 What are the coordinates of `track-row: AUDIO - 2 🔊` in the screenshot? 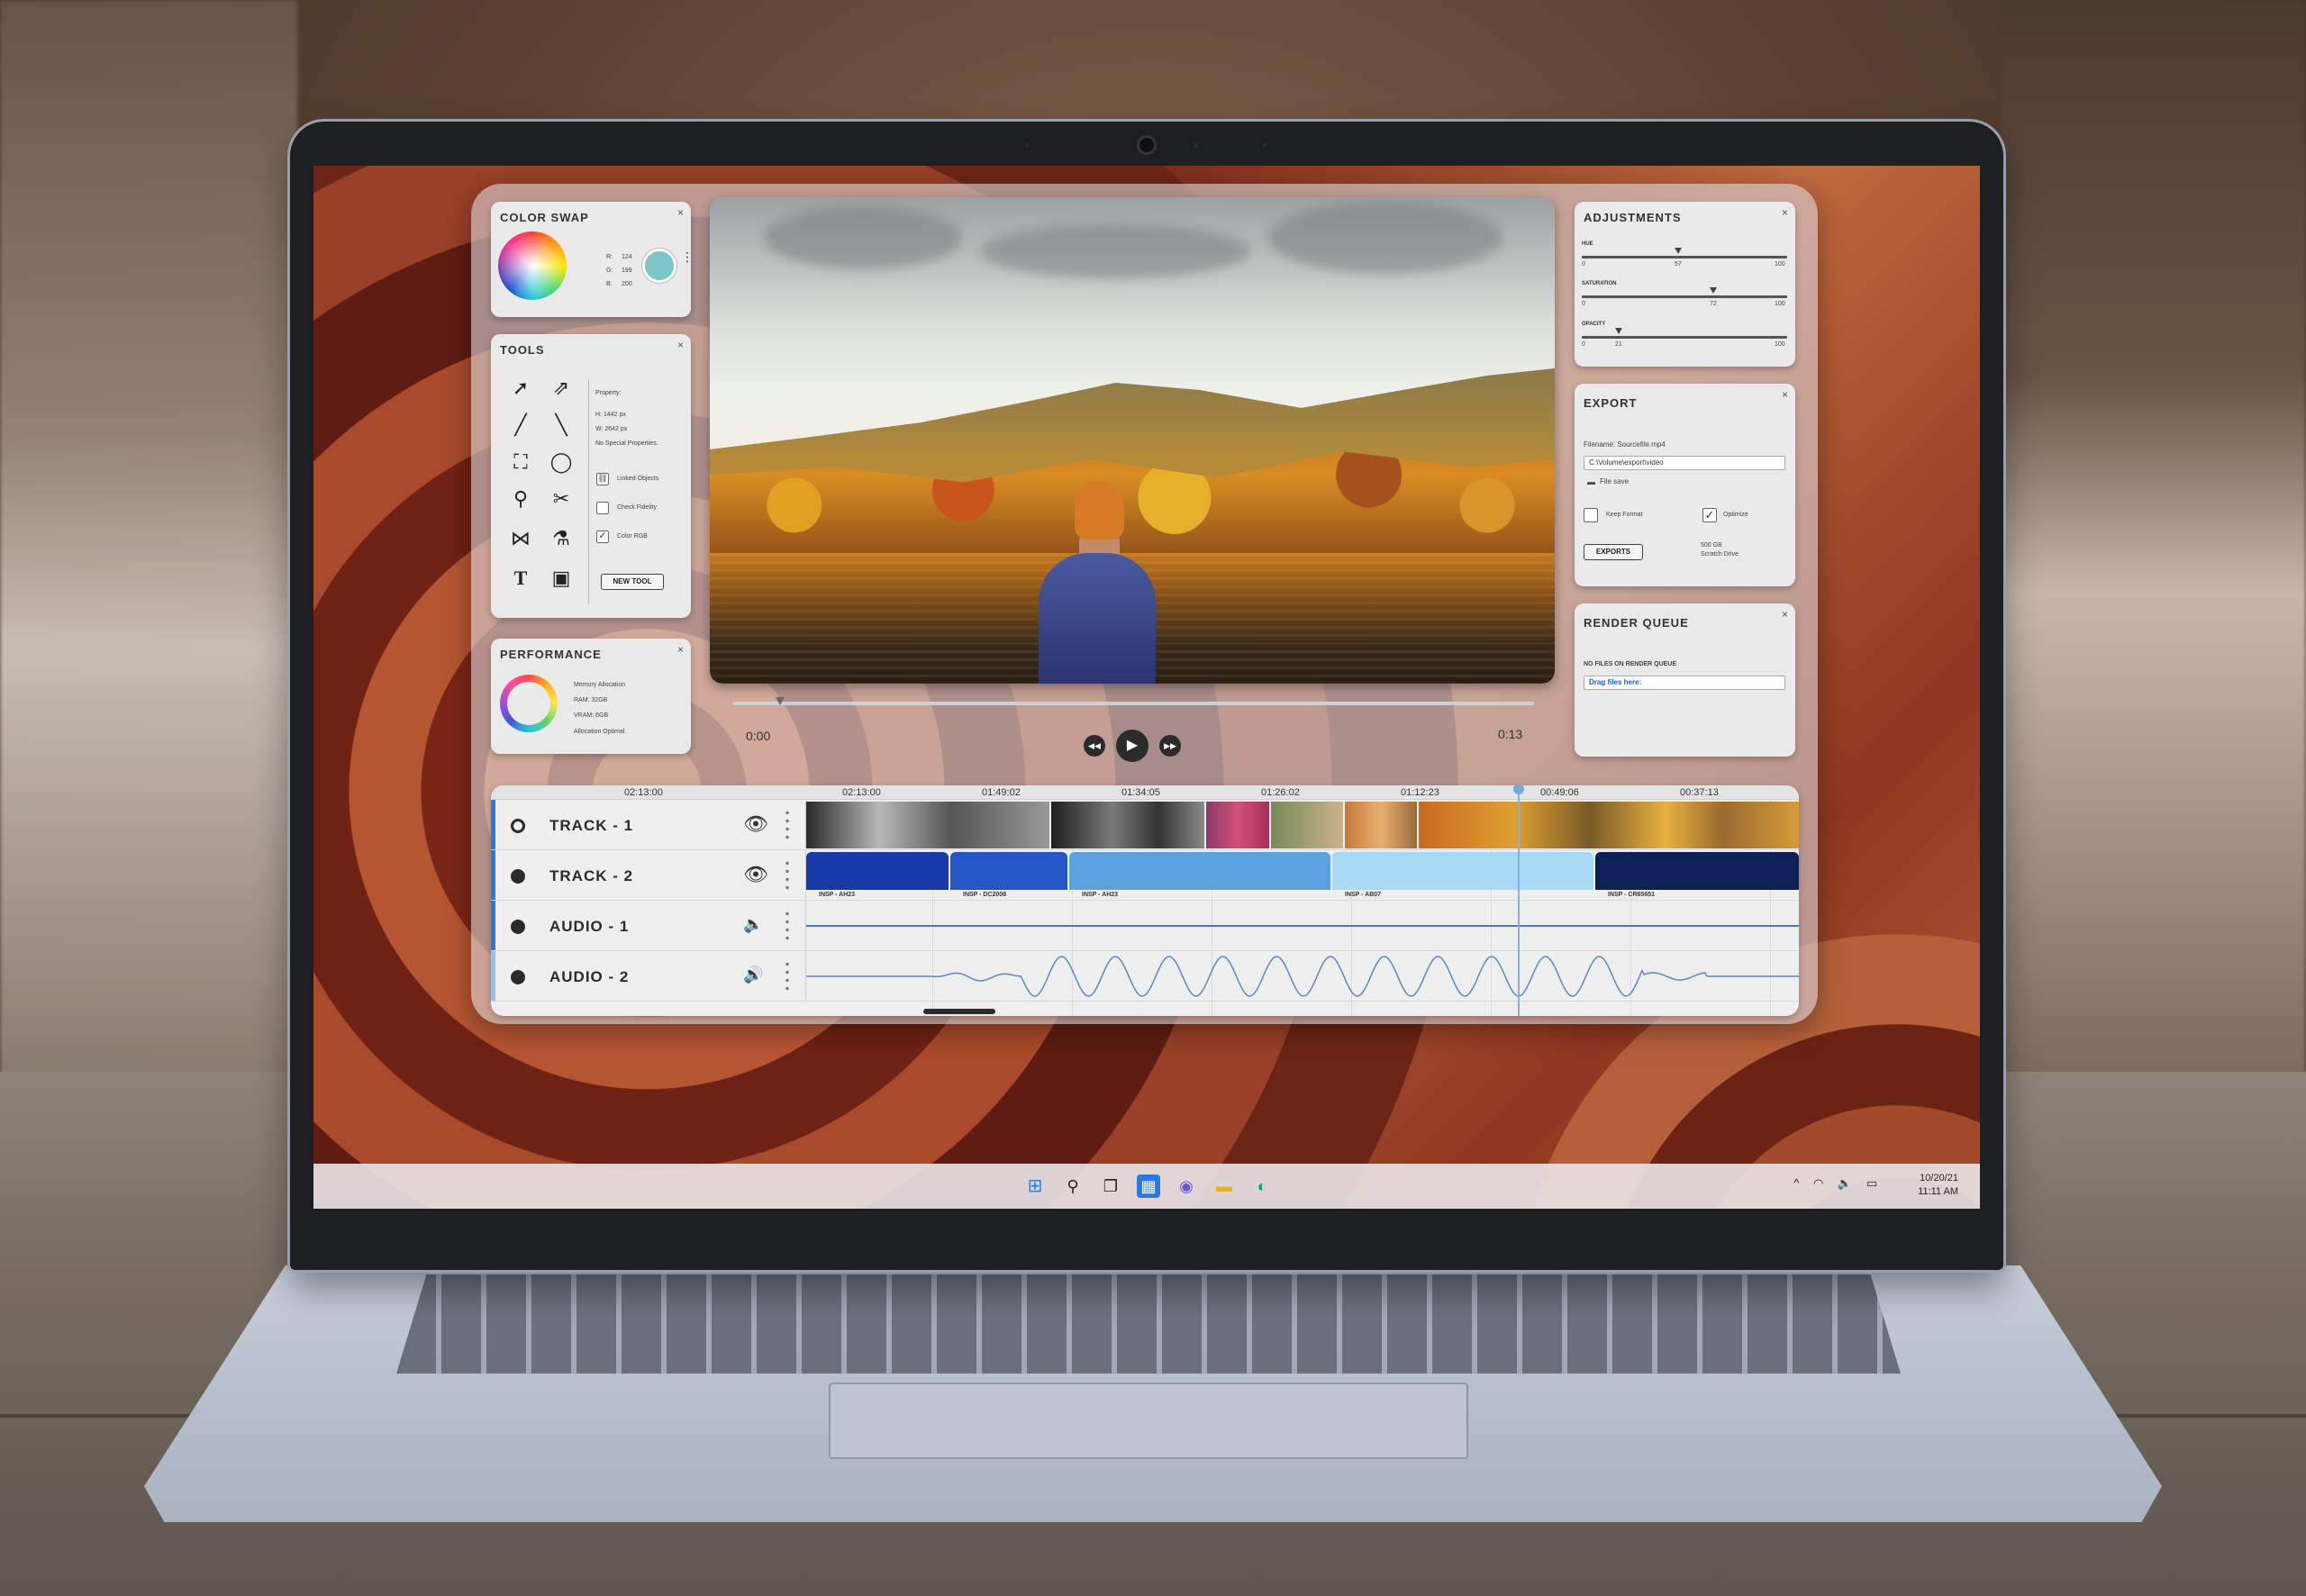 It's located at (1145, 977).